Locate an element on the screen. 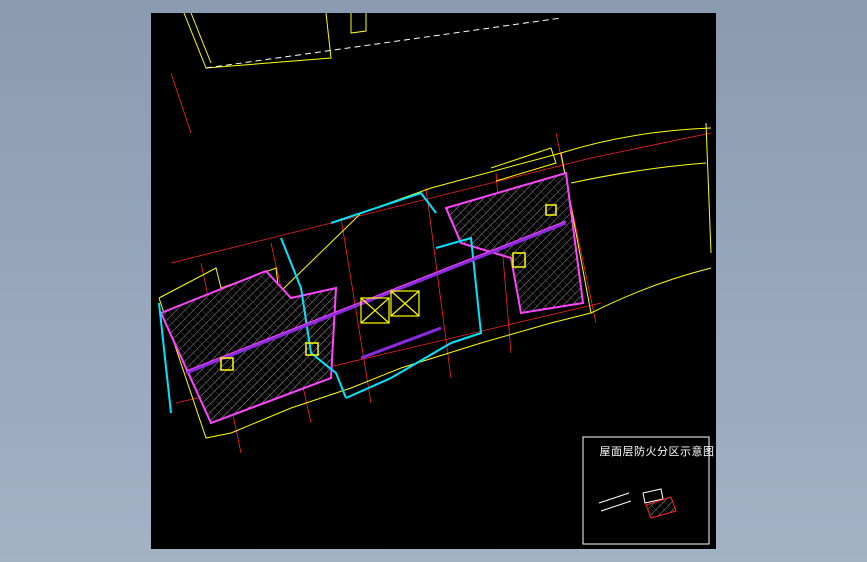 The image size is (867, 562). legend-title: 屋面层防火分区示意图 is located at coordinates (657, 451).